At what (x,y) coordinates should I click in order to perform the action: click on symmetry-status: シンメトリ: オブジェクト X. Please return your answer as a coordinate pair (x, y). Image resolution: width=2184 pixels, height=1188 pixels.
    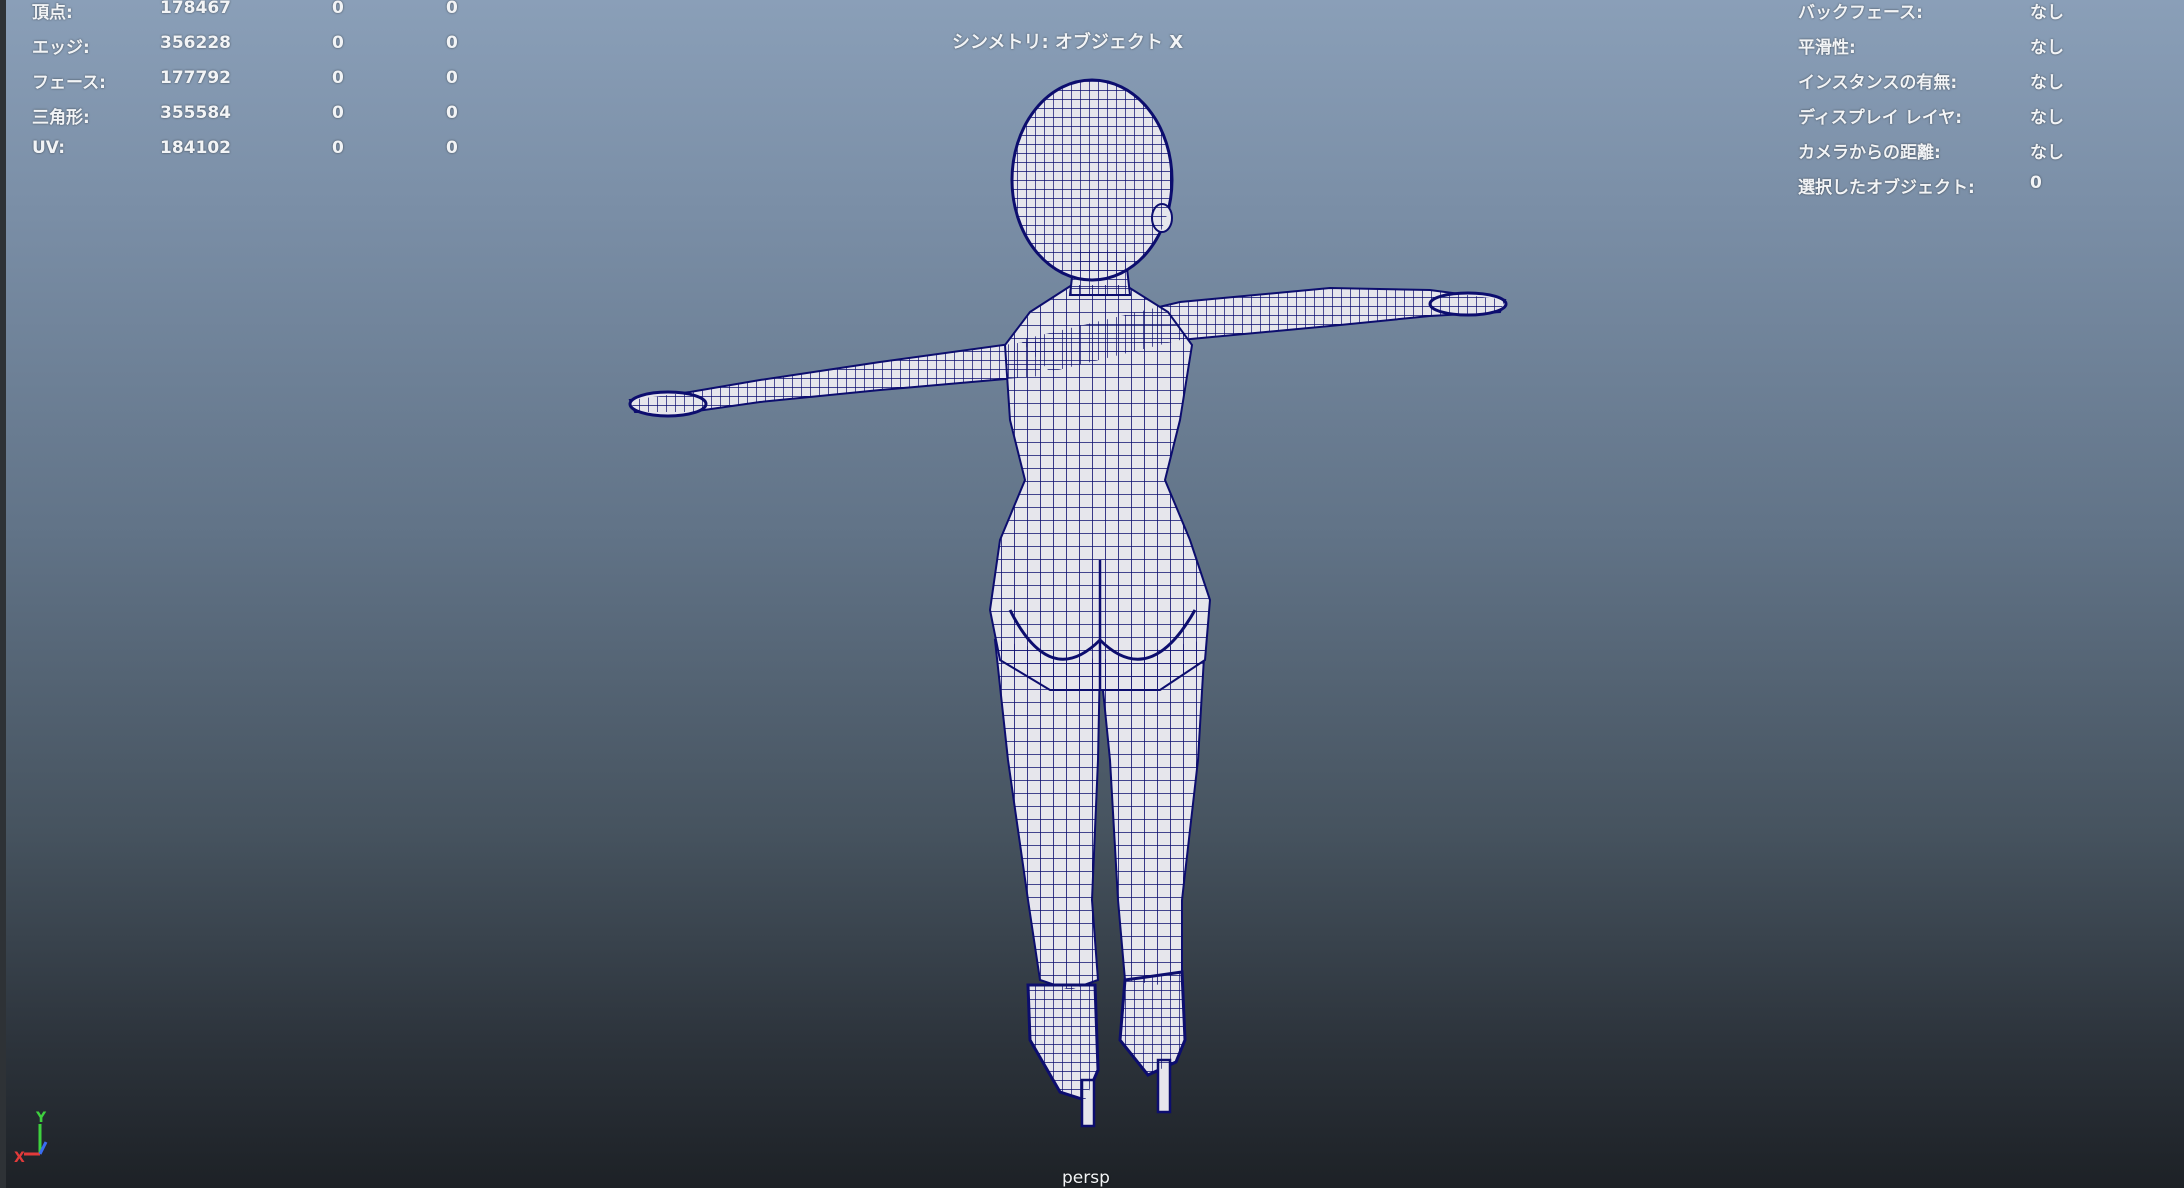
    Looking at the image, I should click on (1068, 42).